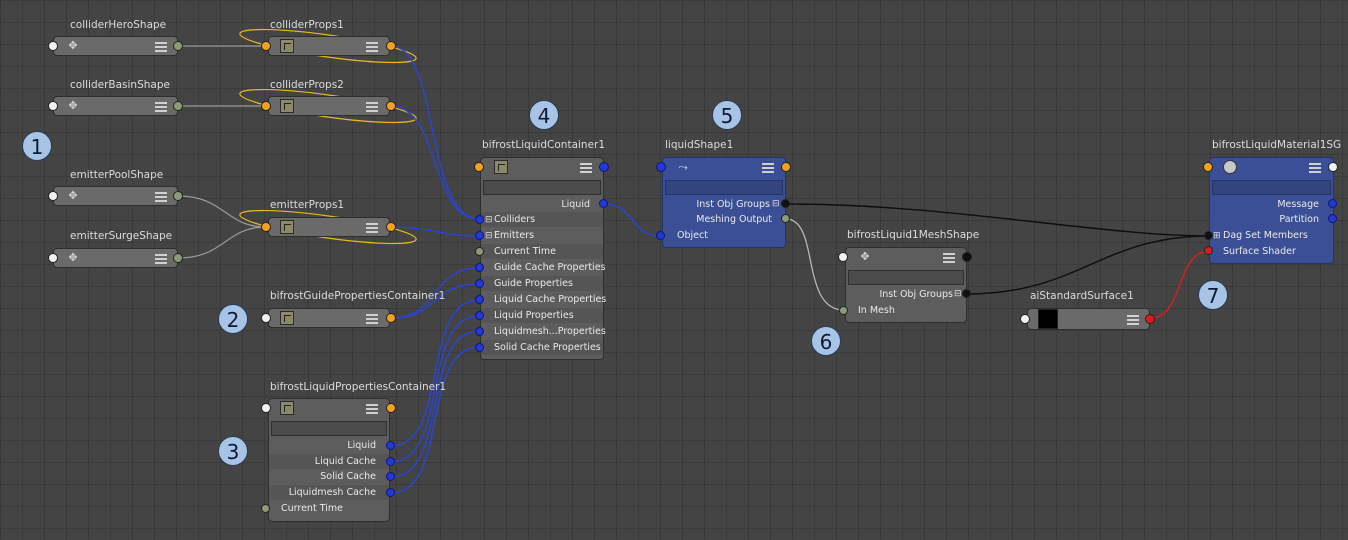 This screenshot has height=540, width=1348. I want to click on port-in-mesh, so click(843, 310).